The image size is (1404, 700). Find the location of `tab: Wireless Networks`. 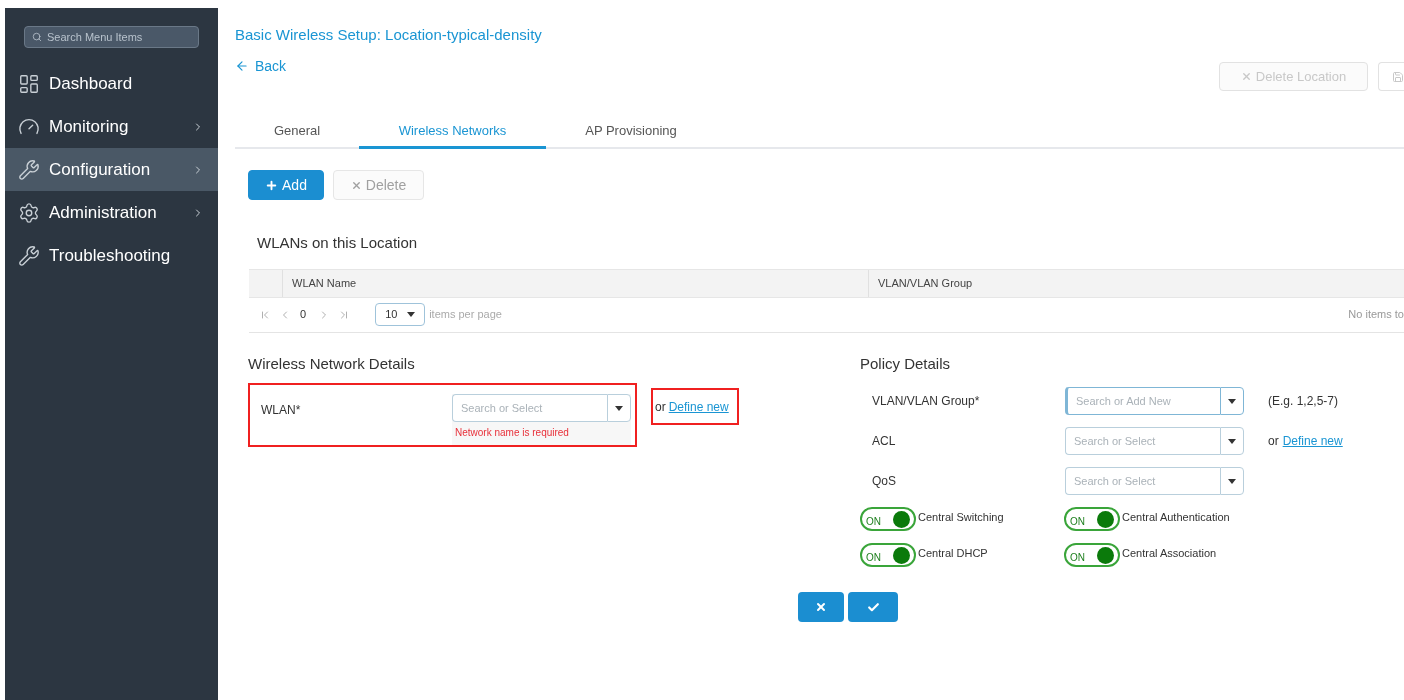

tab: Wireless Networks is located at coordinates (452, 132).